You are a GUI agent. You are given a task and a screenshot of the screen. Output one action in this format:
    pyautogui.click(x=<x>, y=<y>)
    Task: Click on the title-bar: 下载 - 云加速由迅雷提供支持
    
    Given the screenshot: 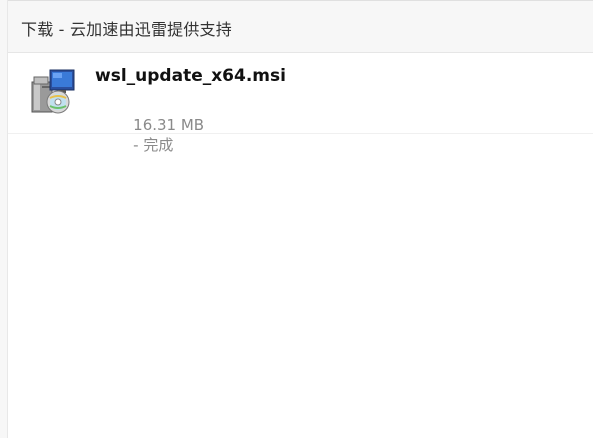 What is the action you would take?
    pyautogui.click(x=296, y=26)
    